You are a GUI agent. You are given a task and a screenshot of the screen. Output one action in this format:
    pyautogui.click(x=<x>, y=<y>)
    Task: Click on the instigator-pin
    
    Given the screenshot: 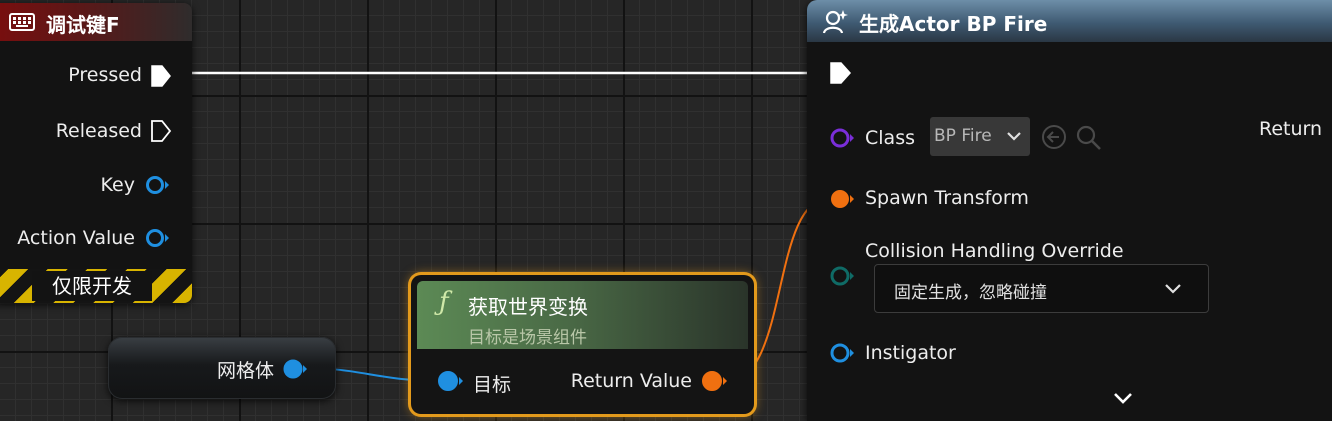 What is the action you would take?
    pyautogui.click(x=843, y=353)
    